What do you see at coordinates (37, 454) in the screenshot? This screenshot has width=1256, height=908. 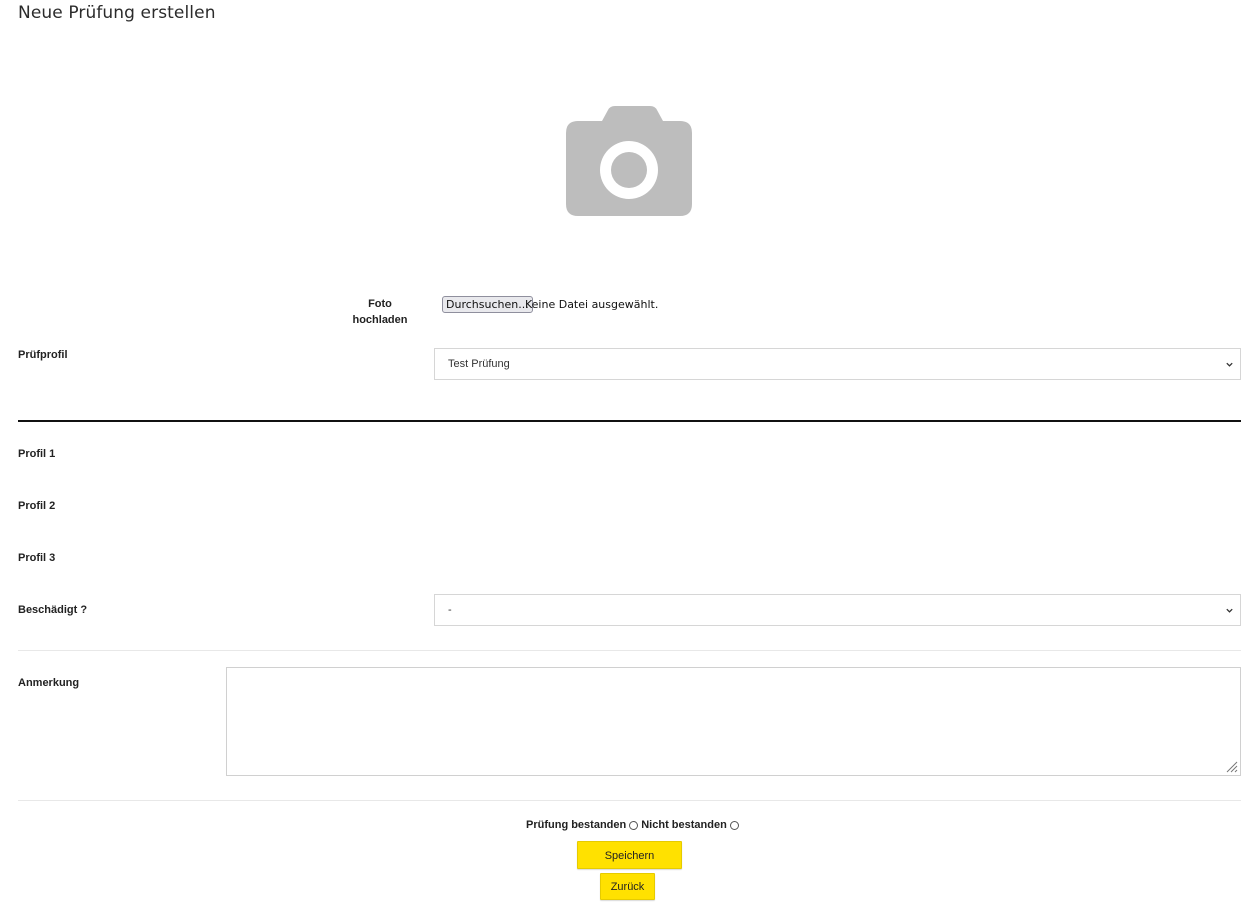 I see `profil-1-label: Profil 1` at bounding box center [37, 454].